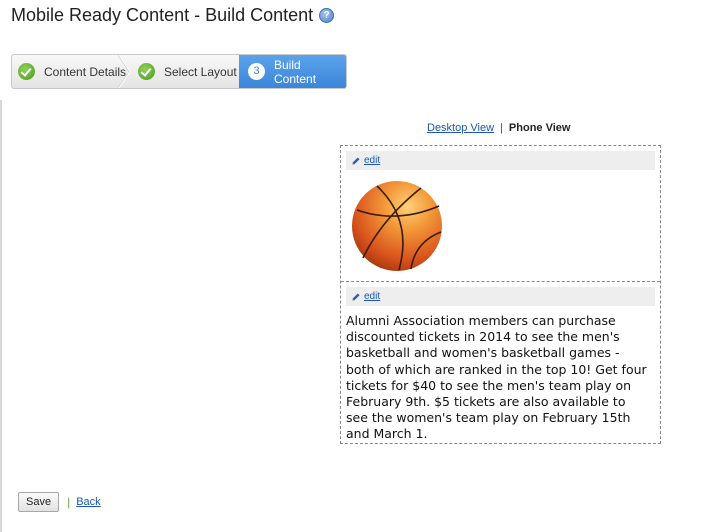 Image resolution: width=723 pixels, height=532 pixels. I want to click on view-toggle: Desktop View | Phone View, so click(498, 128).